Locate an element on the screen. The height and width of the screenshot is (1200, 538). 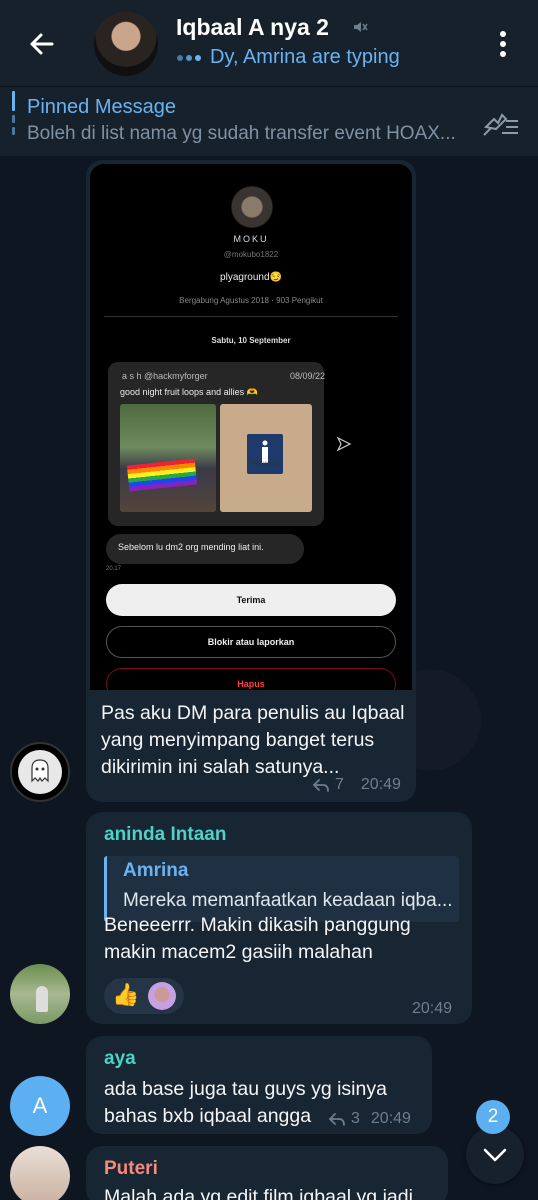
reply-count: 7 is located at coordinates (339, 785).